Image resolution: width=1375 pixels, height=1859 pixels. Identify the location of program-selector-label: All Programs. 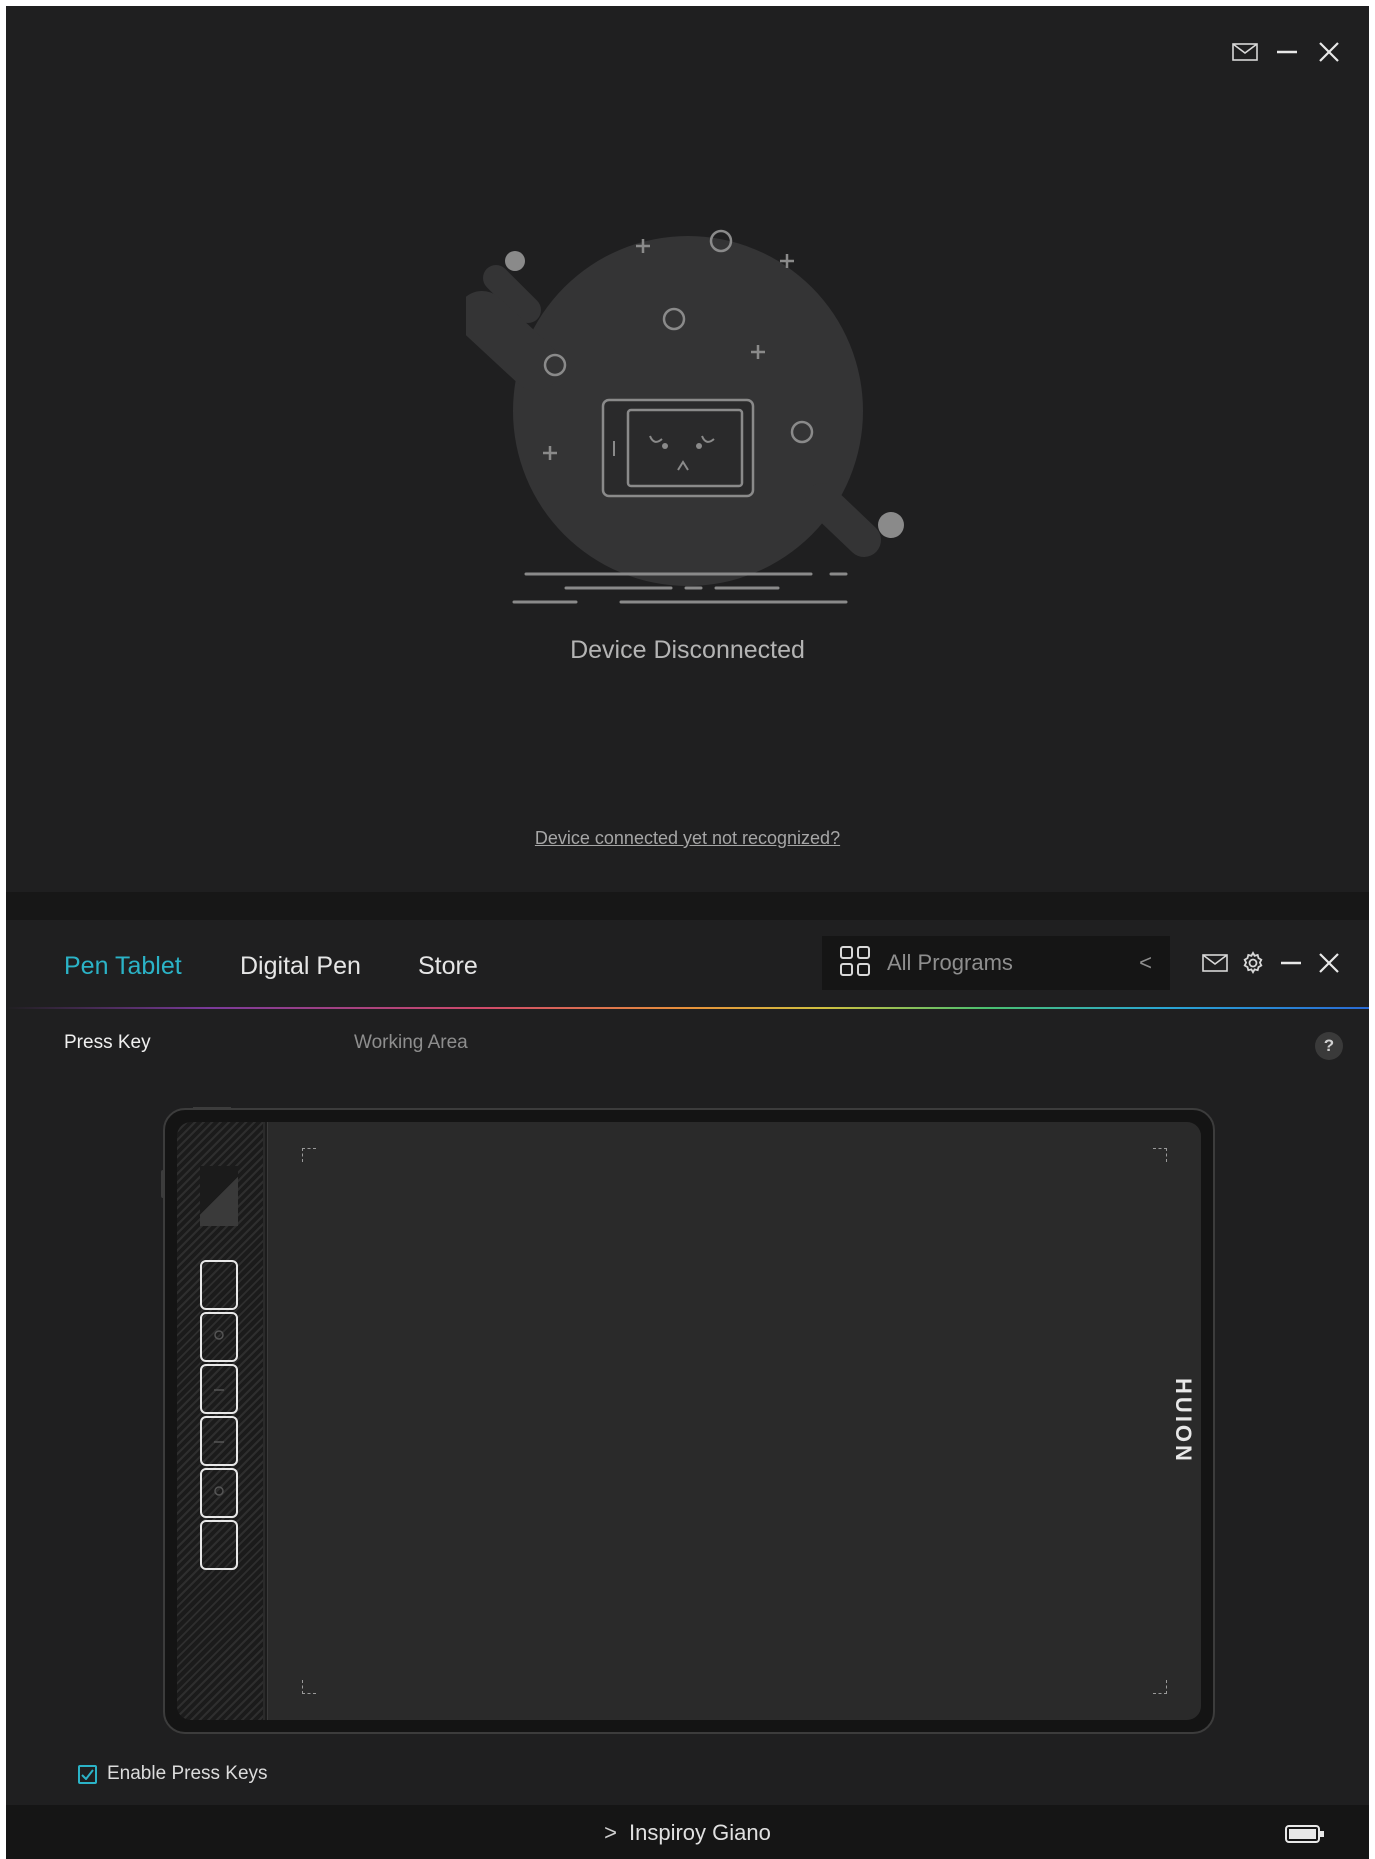
(950, 962).